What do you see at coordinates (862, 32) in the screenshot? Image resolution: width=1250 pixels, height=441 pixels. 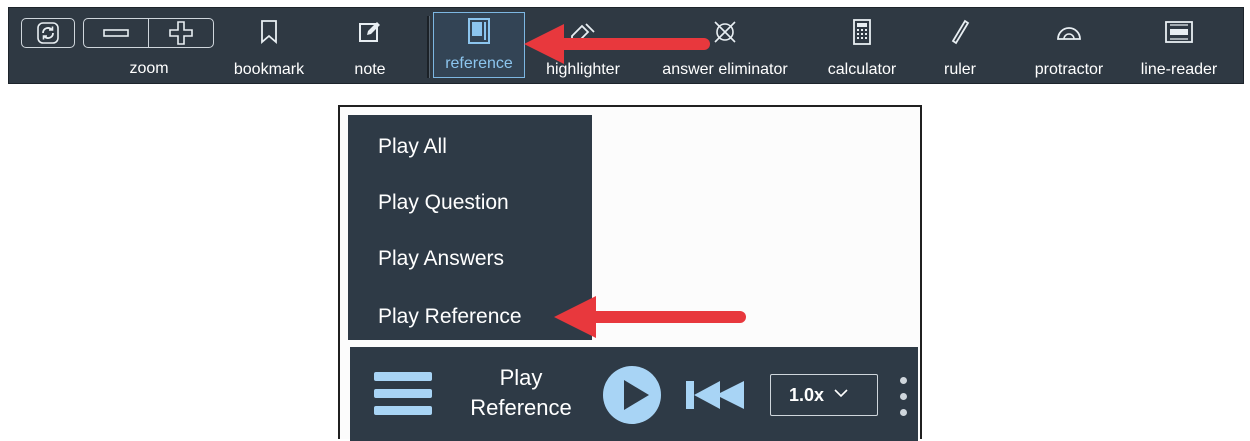 I see `calculator-icon` at bounding box center [862, 32].